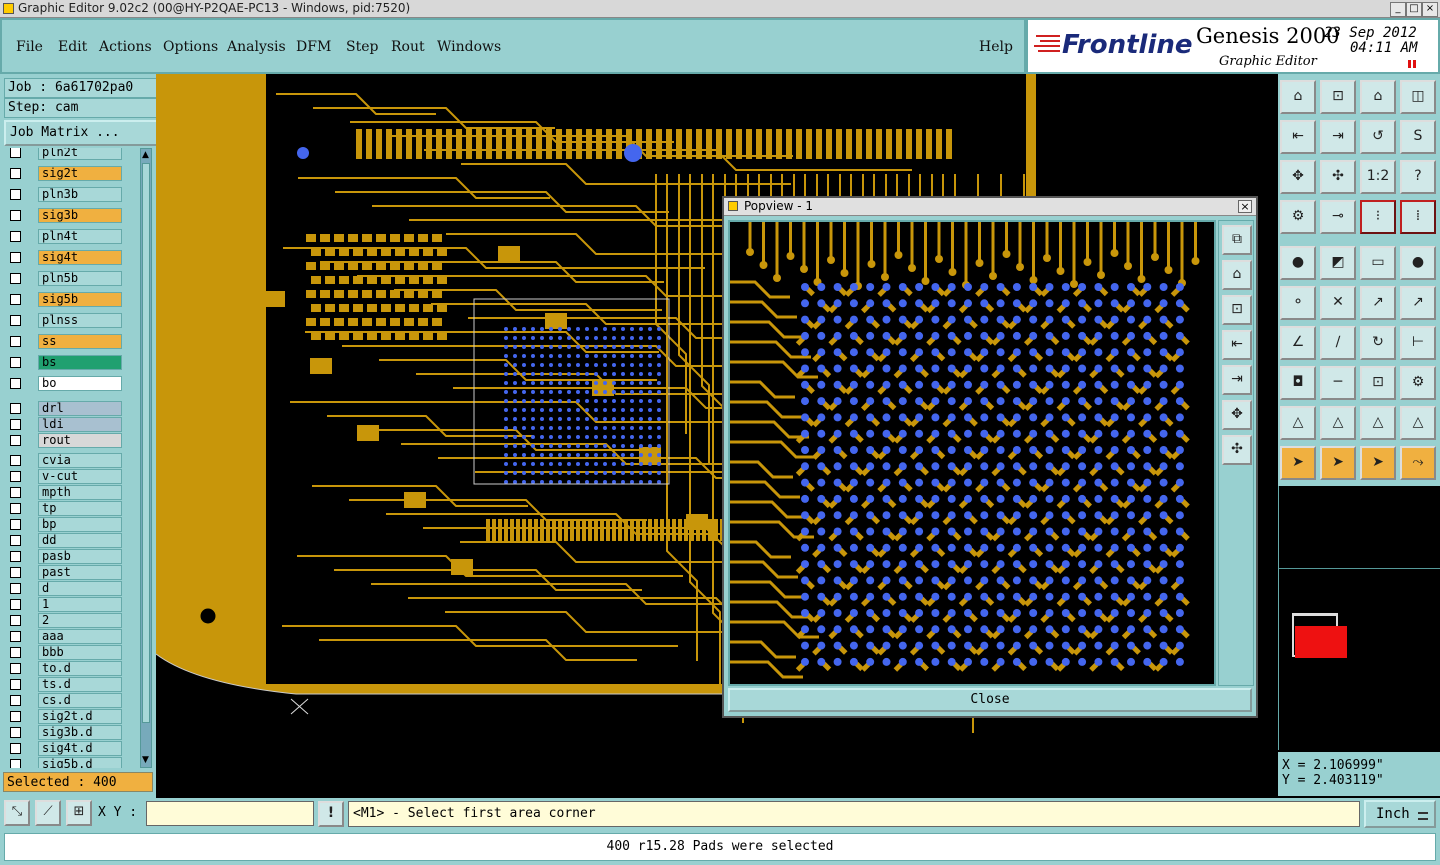  What do you see at coordinates (80, 215) in the screenshot?
I see `layer-name: sig3b` at bounding box center [80, 215].